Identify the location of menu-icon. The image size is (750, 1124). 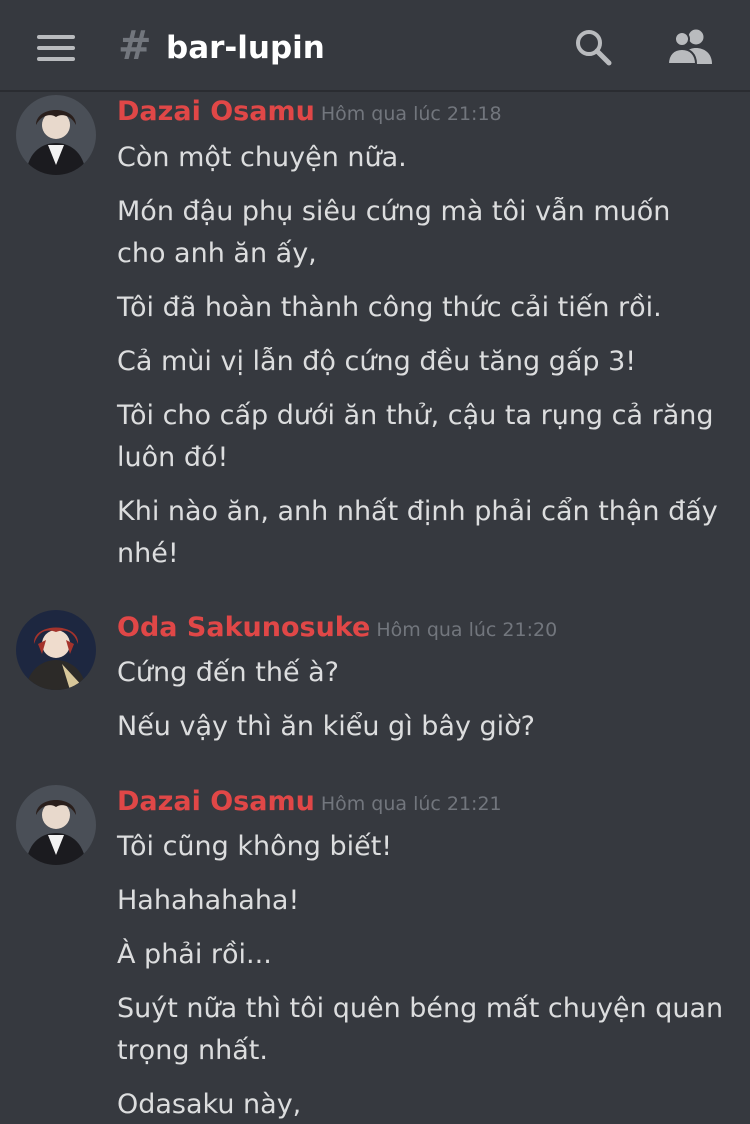
(56, 48).